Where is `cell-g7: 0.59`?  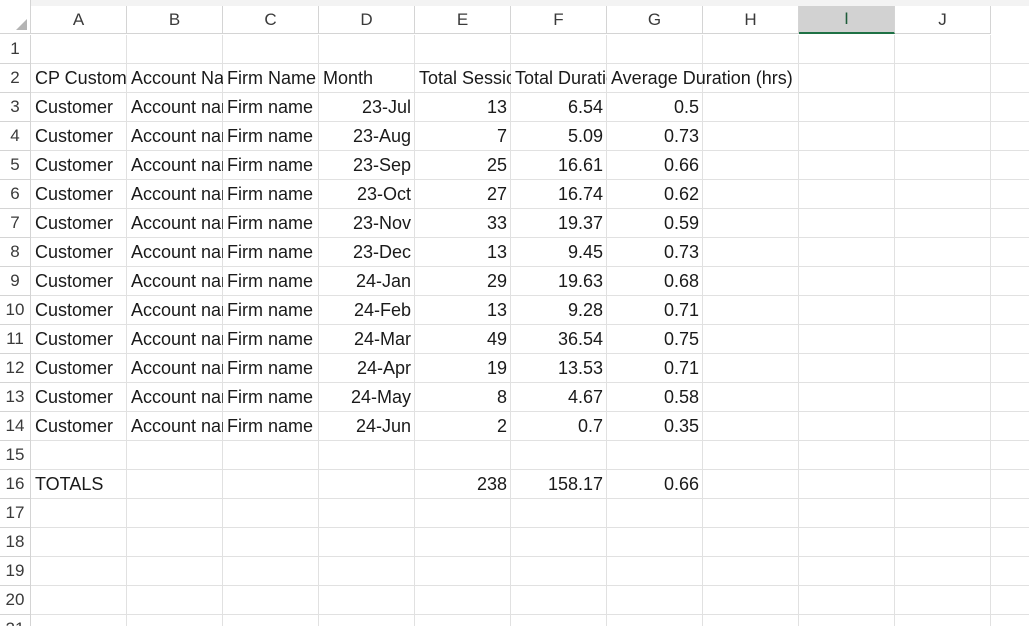 cell-g7: 0.59 is located at coordinates (655, 223).